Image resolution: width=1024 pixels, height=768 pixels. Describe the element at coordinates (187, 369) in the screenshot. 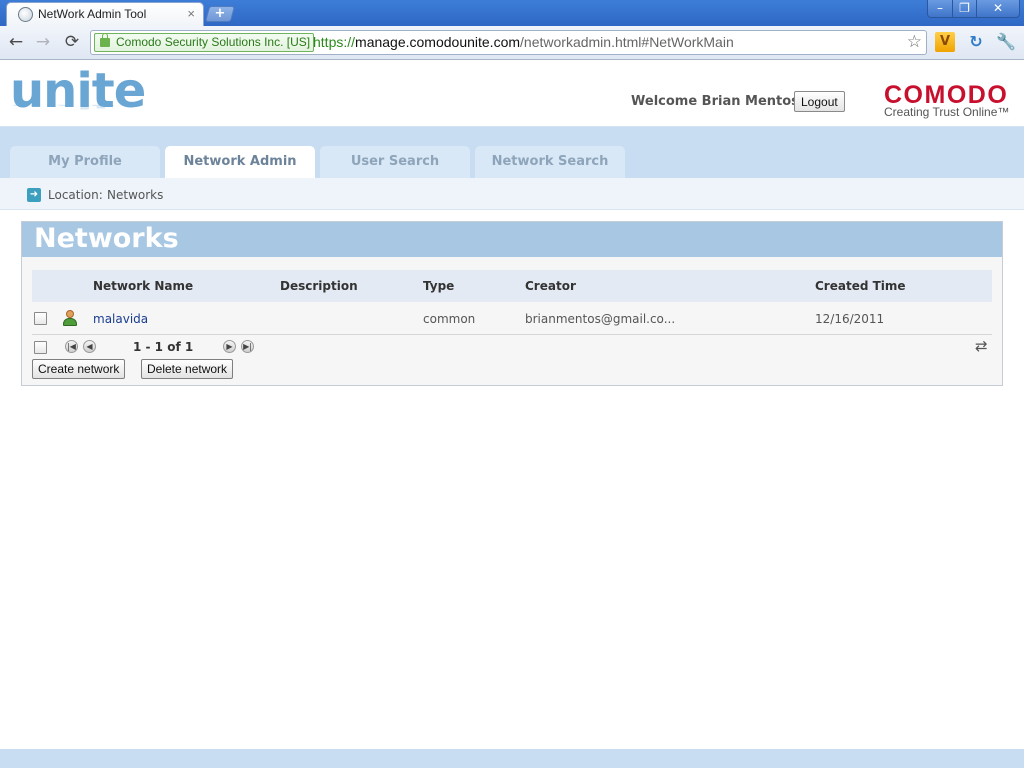

I see `delete-network-button: Delete network` at that location.